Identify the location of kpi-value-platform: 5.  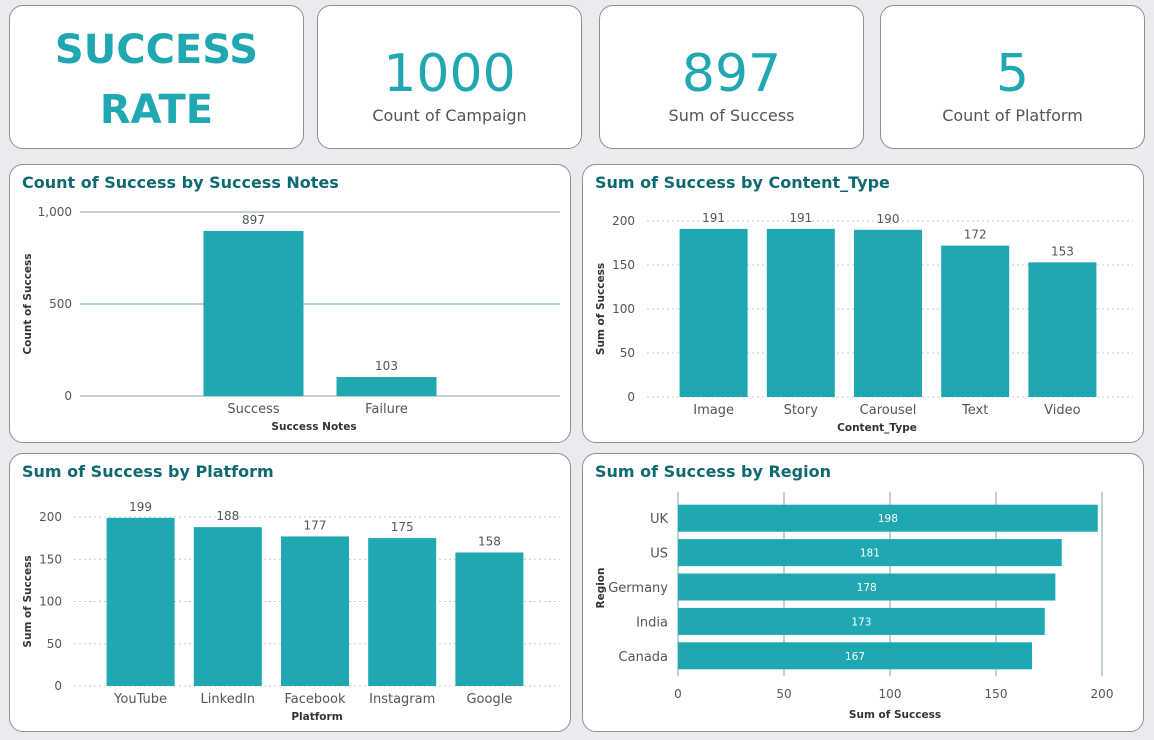
(1012, 74).